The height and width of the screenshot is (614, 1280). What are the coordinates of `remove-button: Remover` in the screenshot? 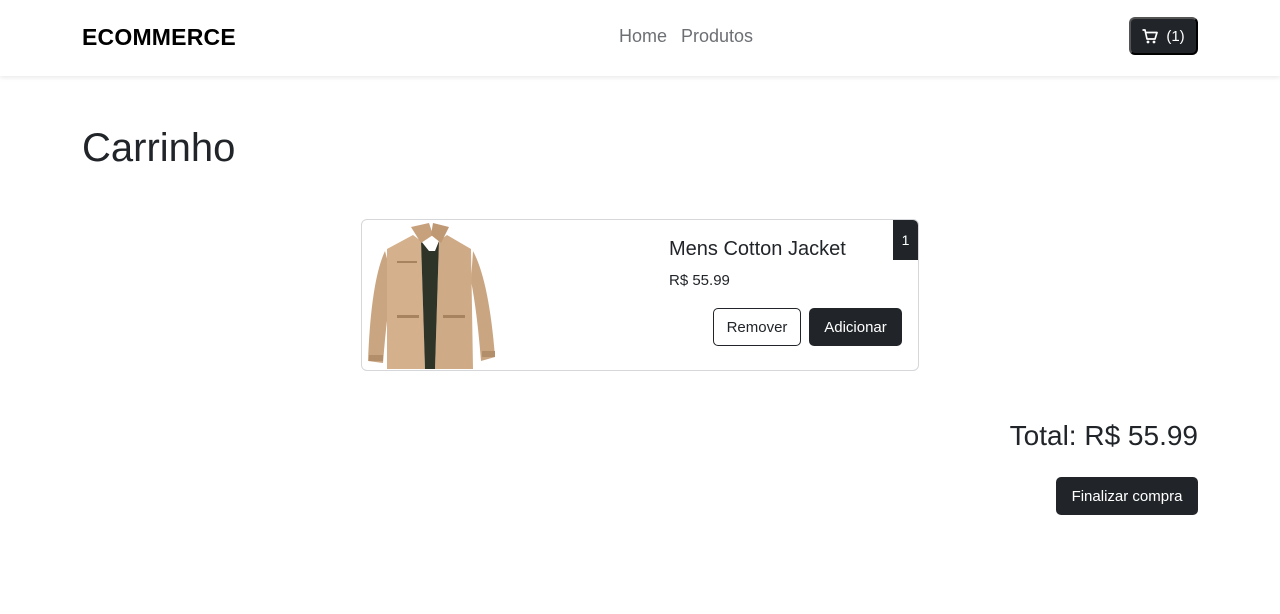 It's located at (757, 327).